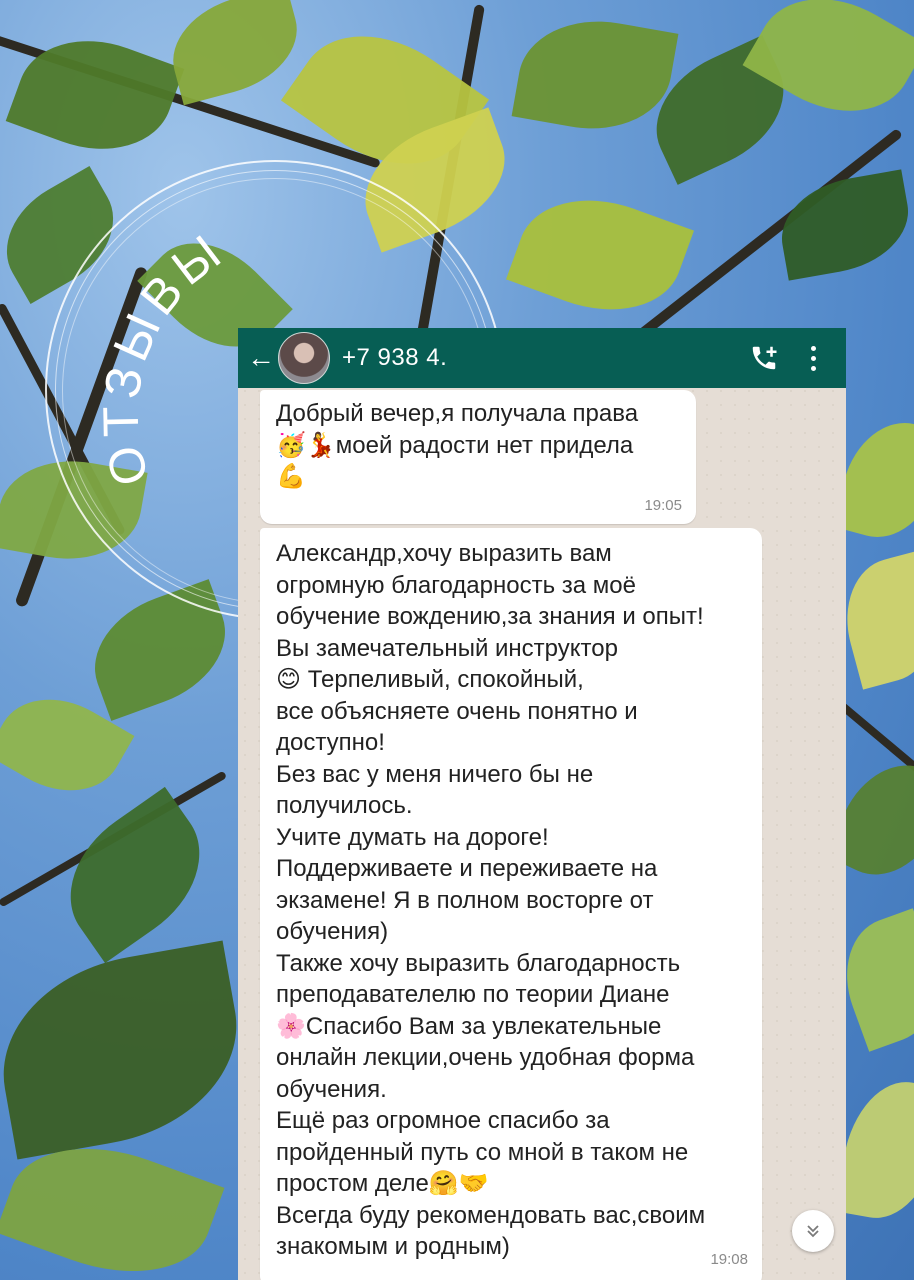 The image size is (914, 1280). I want to click on scroll-down-button, so click(813, 1231).